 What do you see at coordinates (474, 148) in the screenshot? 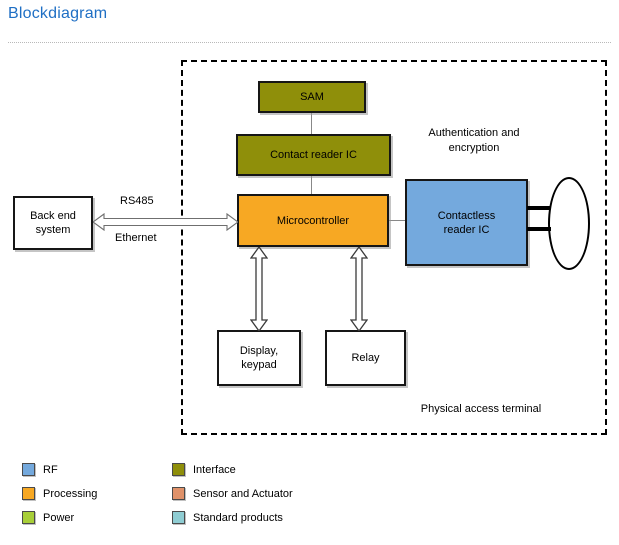
I see `label-authentication-line2: encryption` at bounding box center [474, 148].